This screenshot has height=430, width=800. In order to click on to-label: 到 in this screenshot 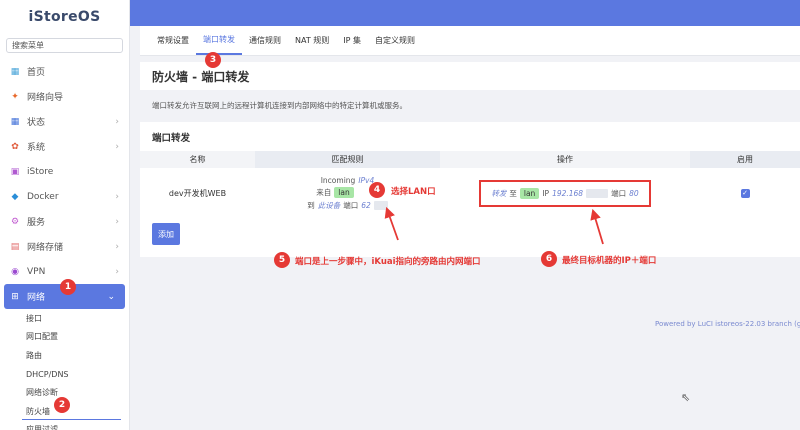, I will do `click(311, 205)`.